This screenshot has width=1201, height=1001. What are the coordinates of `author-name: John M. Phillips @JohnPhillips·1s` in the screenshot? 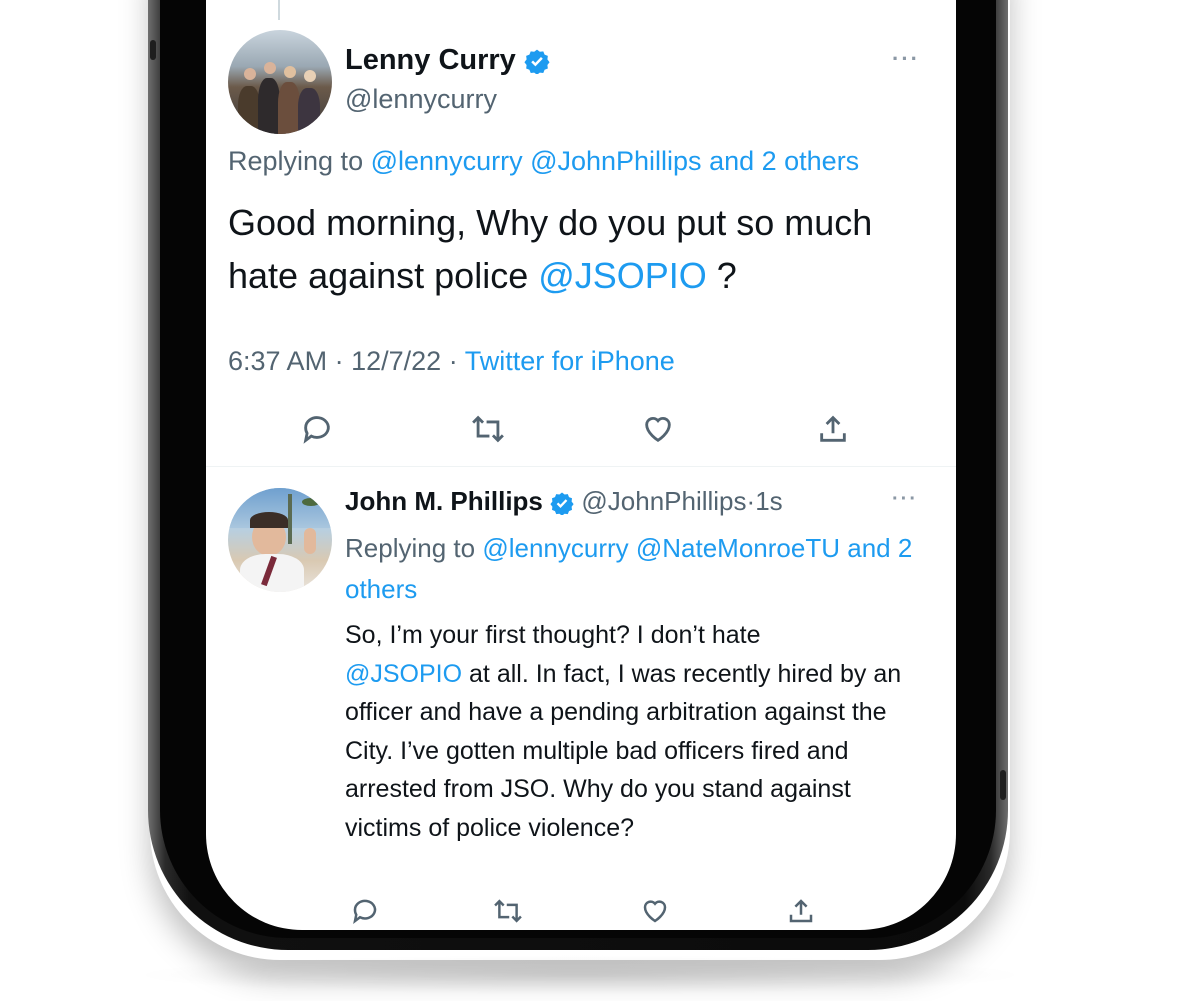 It's located at (564, 501).